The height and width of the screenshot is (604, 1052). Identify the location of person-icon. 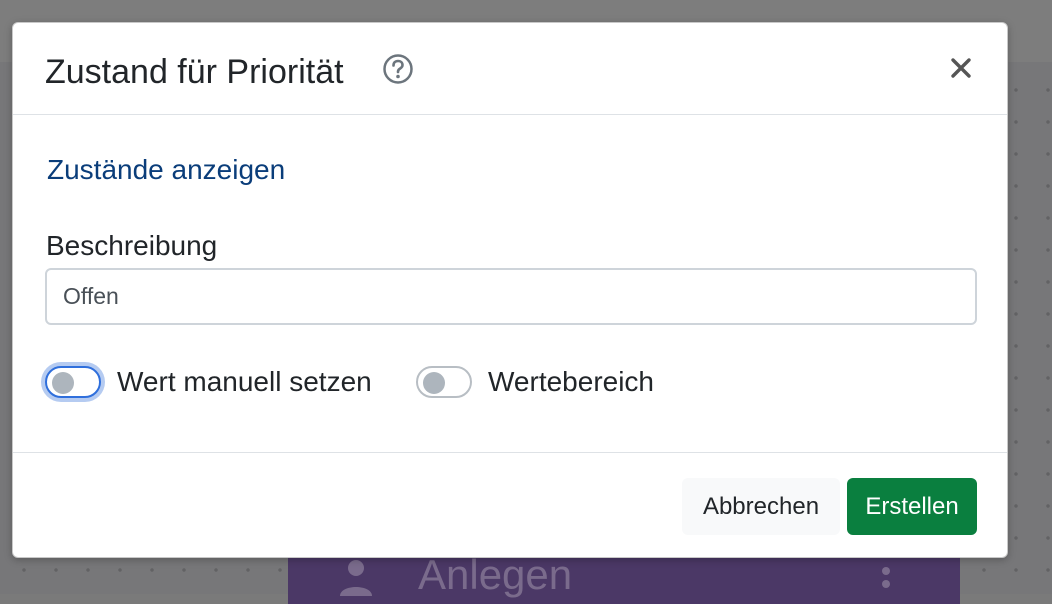
(356, 578).